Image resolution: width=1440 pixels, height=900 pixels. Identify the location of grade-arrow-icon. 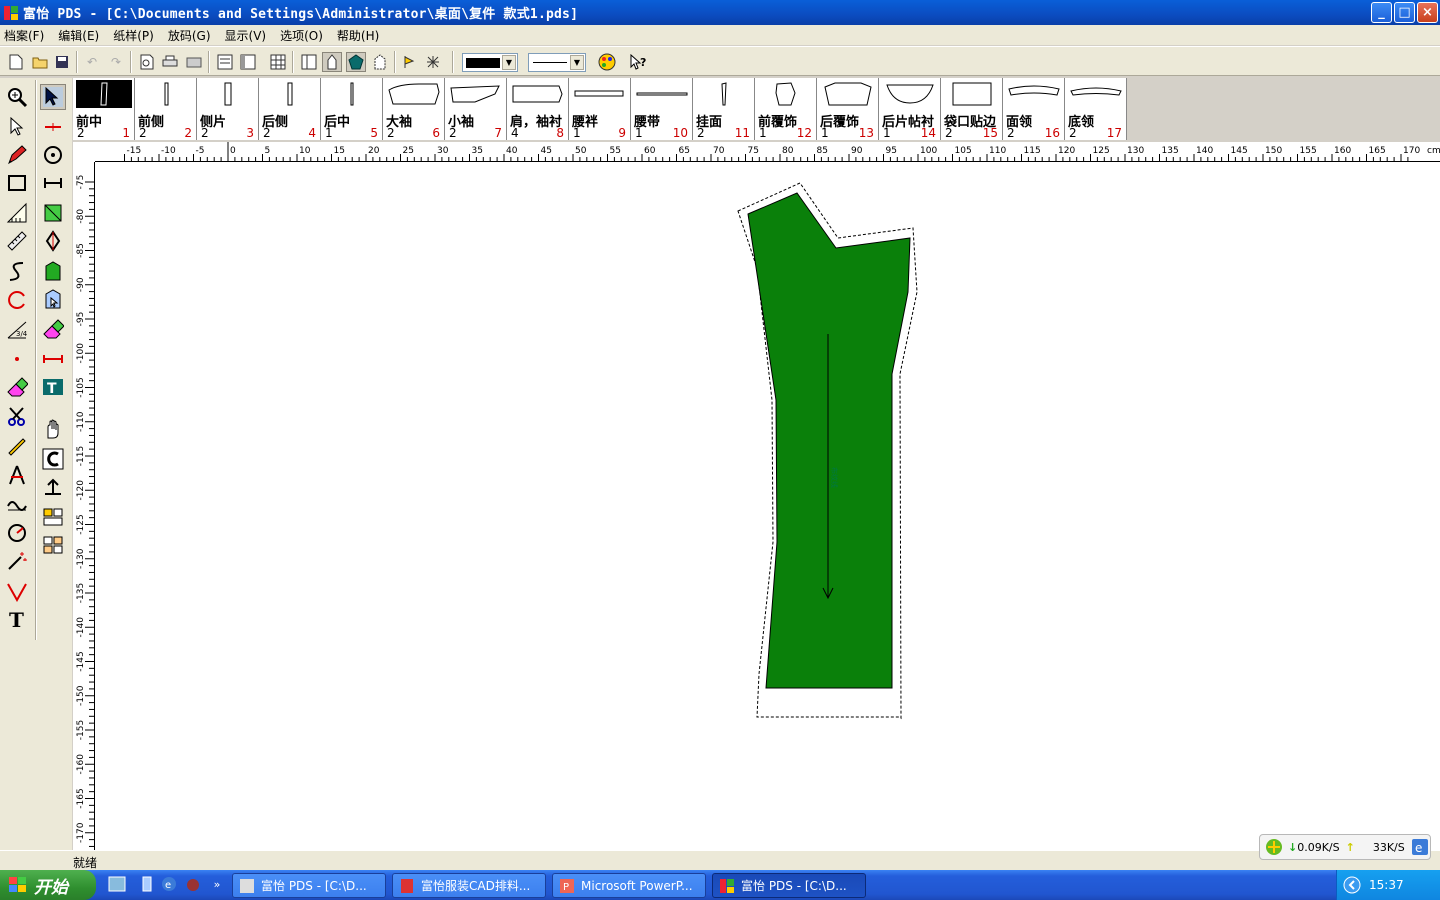
(410, 62).